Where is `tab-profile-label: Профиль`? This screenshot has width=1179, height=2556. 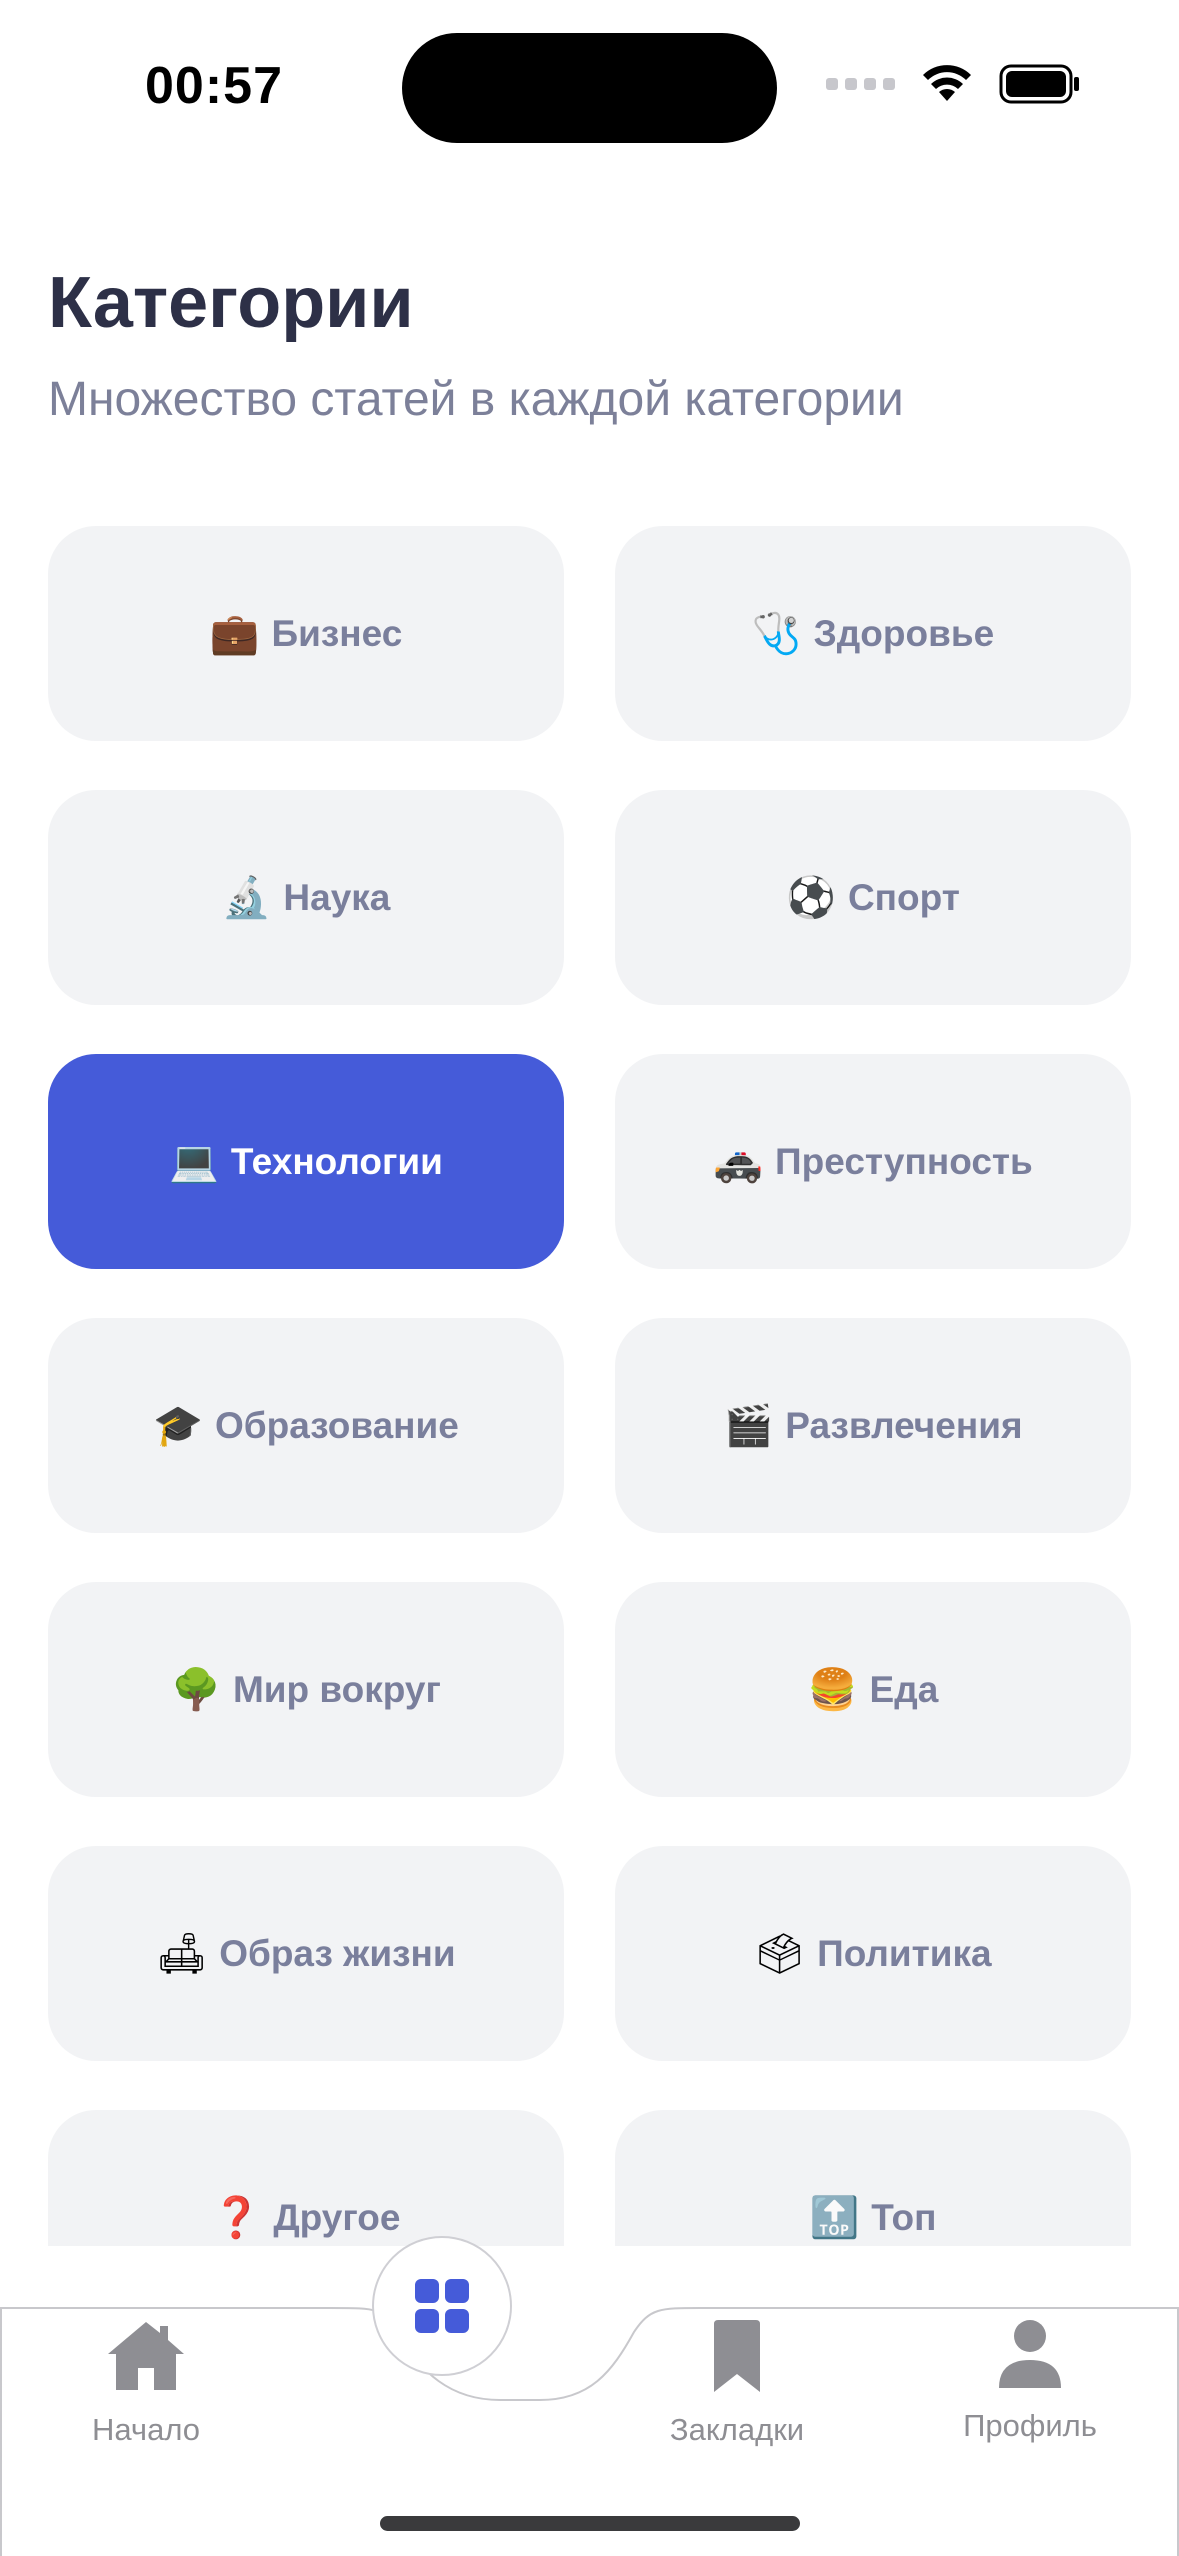
tab-profile-label: Профиль is located at coordinates (1030, 2425).